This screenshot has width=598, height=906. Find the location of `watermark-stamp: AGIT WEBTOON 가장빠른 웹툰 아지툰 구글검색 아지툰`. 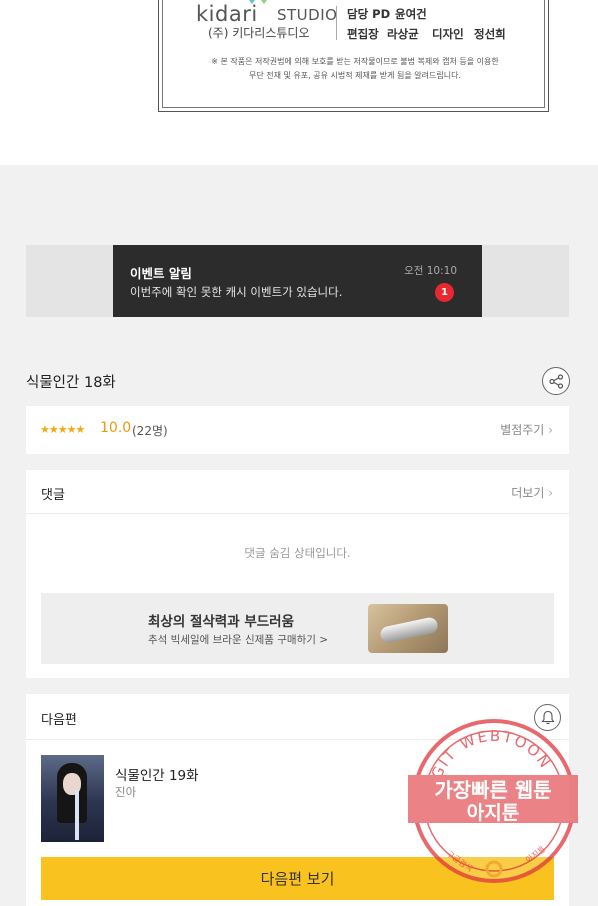

watermark-stamp: AGIT WEBTOON 가장빠른 웹툰 아지툰 구글검색 아지툰 is located at coordinates (493, 801).